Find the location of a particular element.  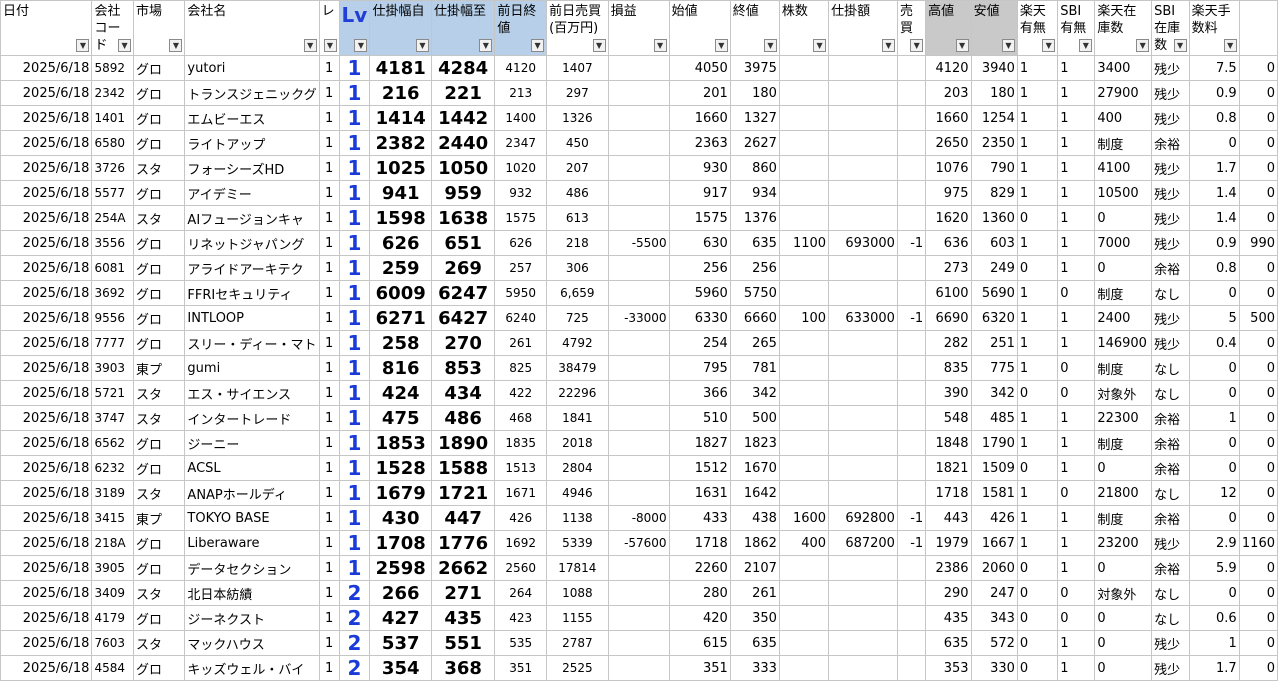

cell-low: 1509 is located at coordinates (994, 468).